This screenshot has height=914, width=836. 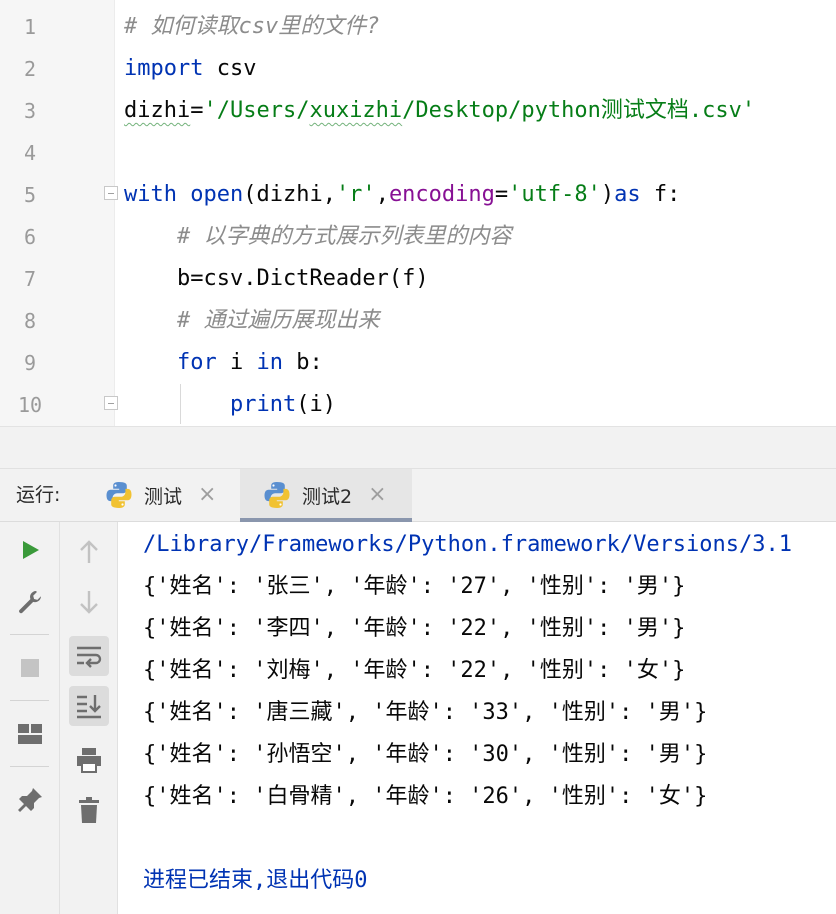 I want to click on layout-icon, so click(x=29, y=734).